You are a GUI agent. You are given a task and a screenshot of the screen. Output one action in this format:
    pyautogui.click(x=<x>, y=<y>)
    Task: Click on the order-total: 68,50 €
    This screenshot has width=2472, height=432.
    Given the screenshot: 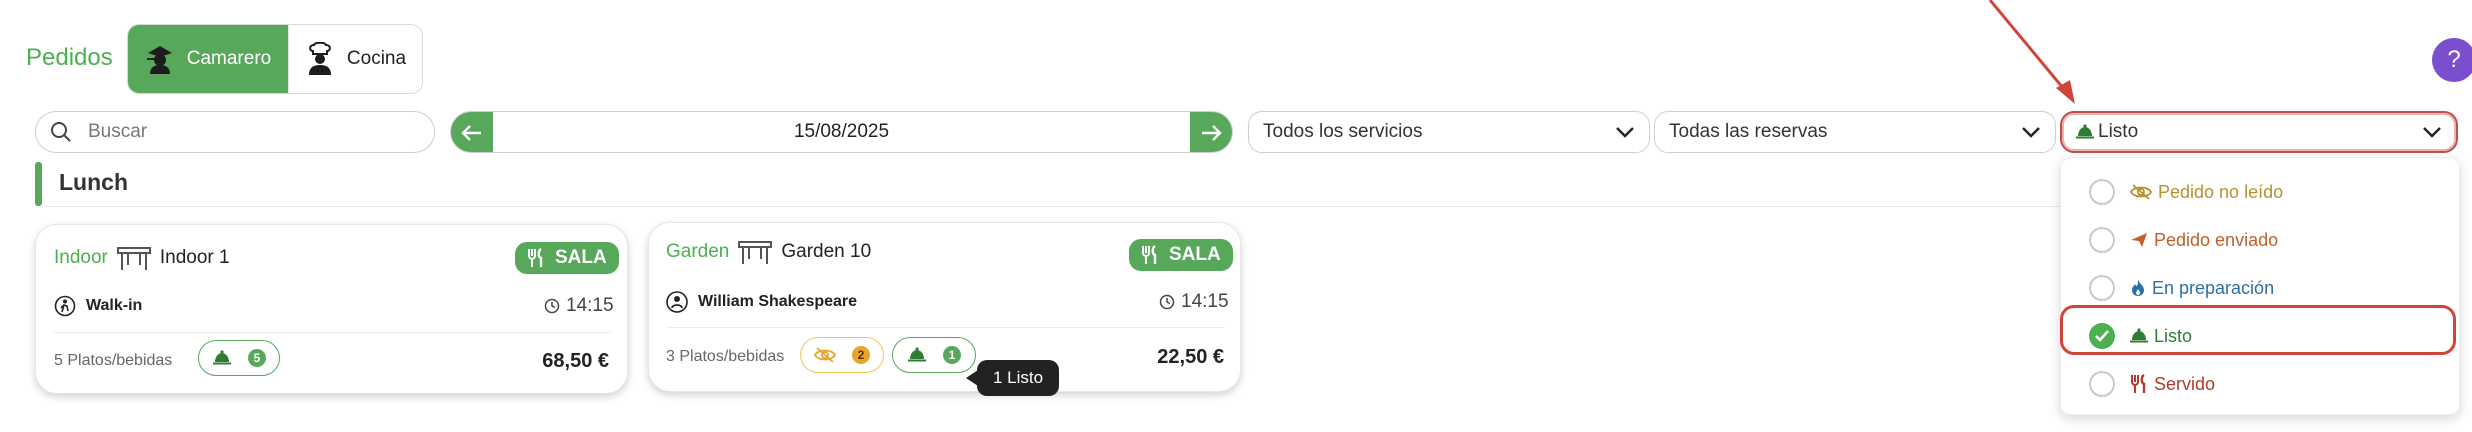 What is the action you would take?
    pyautogui.click(x=575, y=361)
    